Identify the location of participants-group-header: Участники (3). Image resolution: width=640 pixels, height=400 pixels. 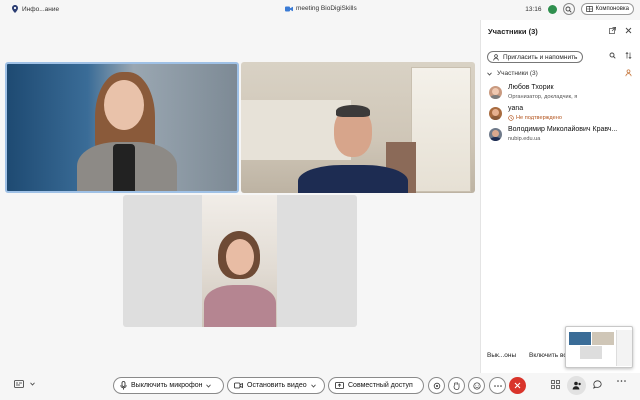
(560, 73).